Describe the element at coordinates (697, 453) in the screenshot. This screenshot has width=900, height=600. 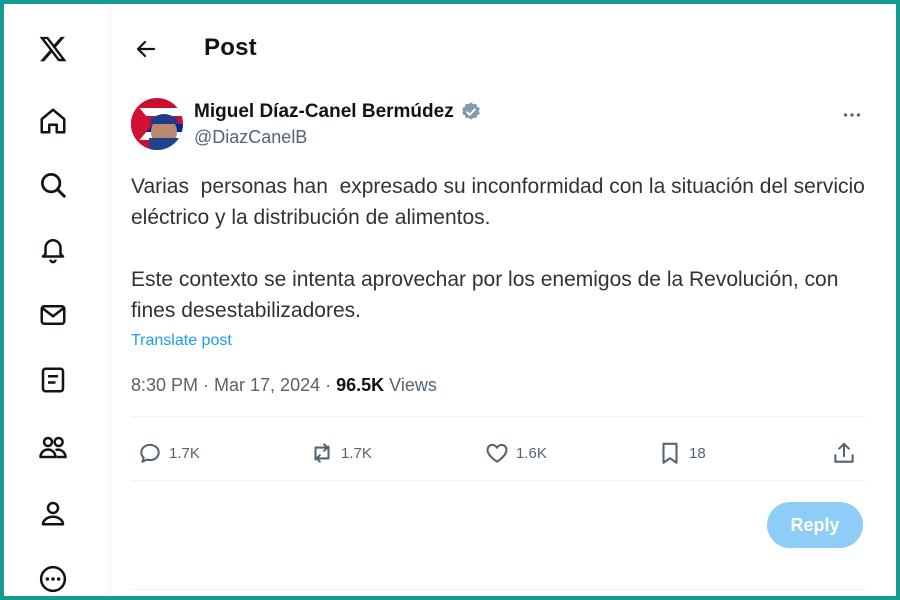
I see `bookmark-count: 18` at that location.